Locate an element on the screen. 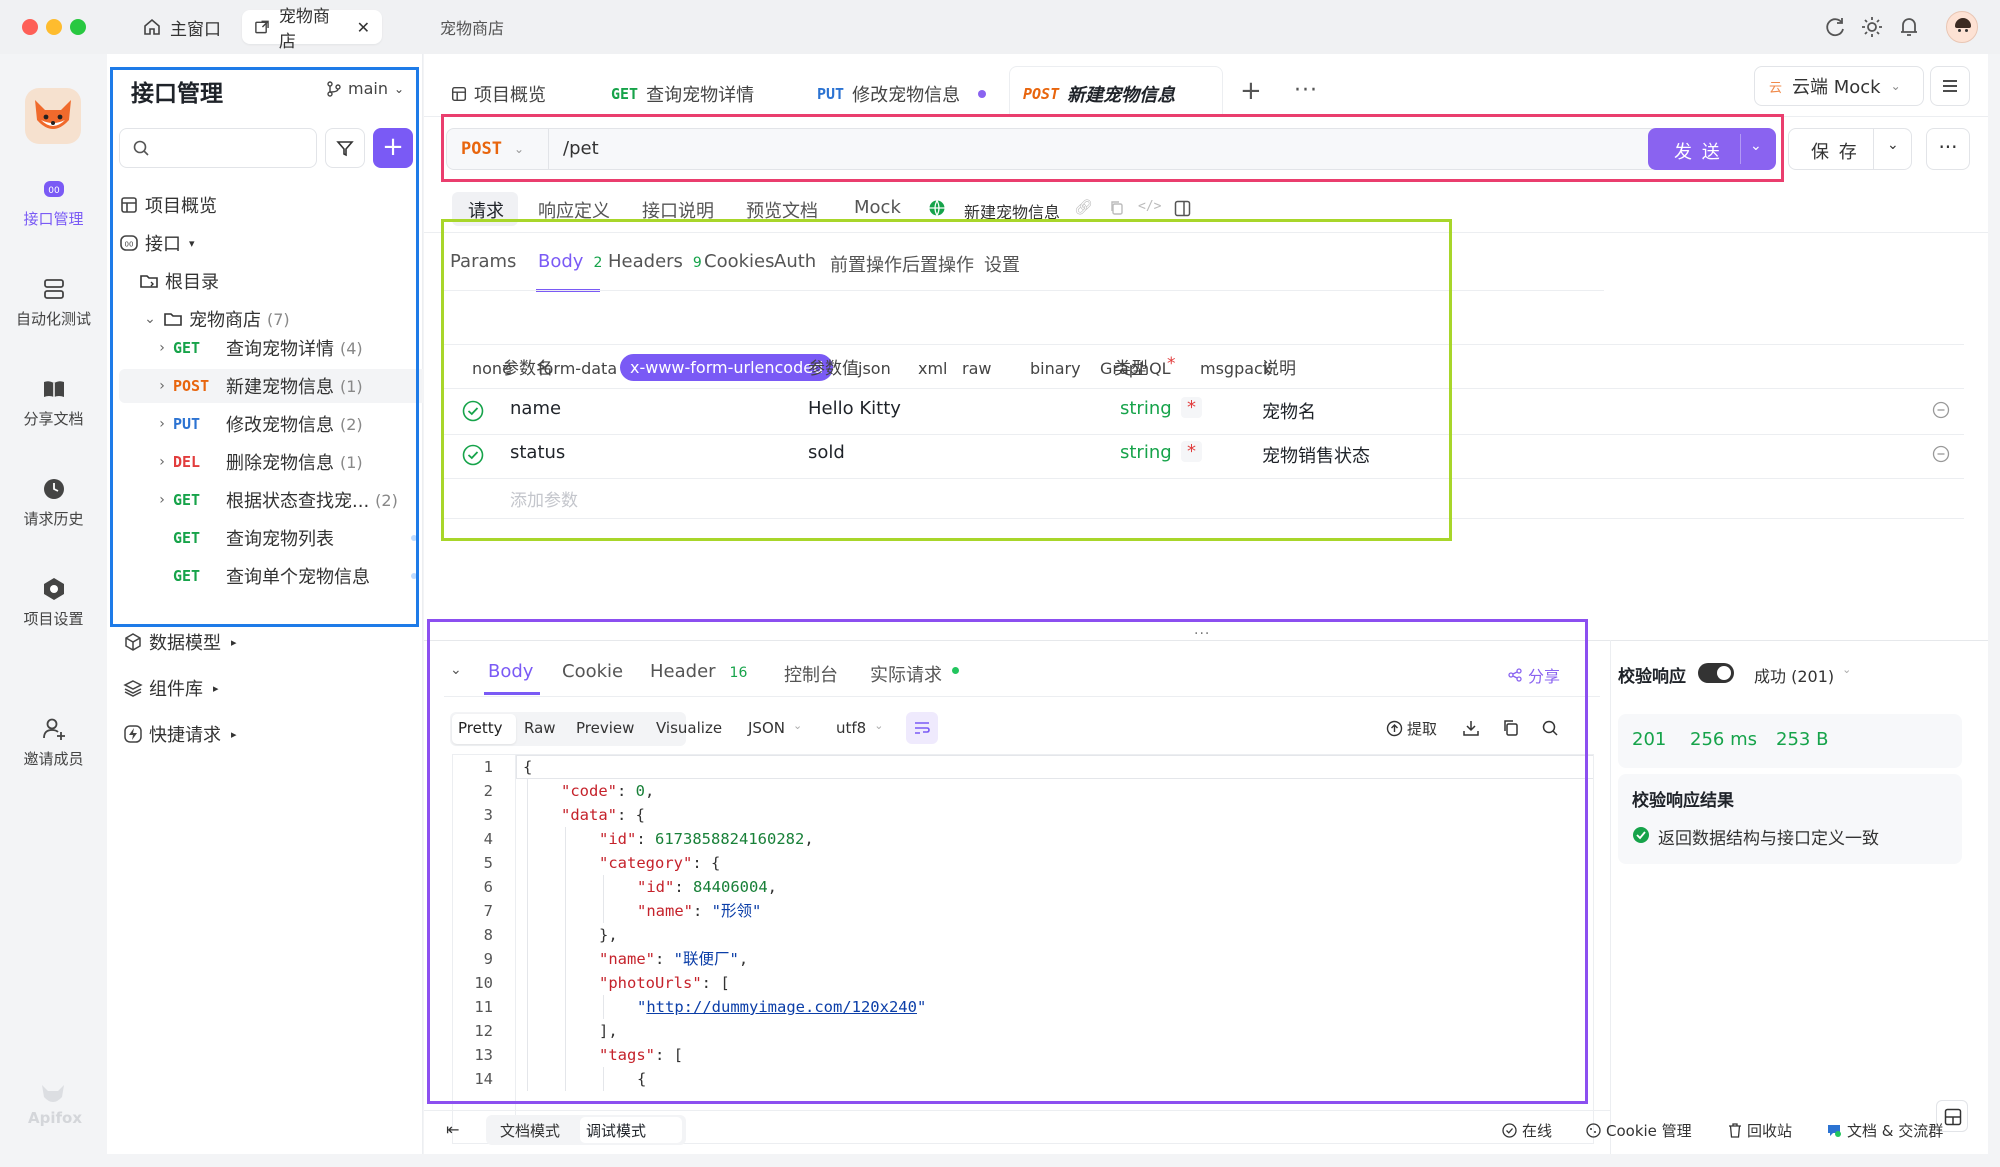 This screenshot has height=1167, width=2000. sidebar-search-input is located at coordinates (218, 148).